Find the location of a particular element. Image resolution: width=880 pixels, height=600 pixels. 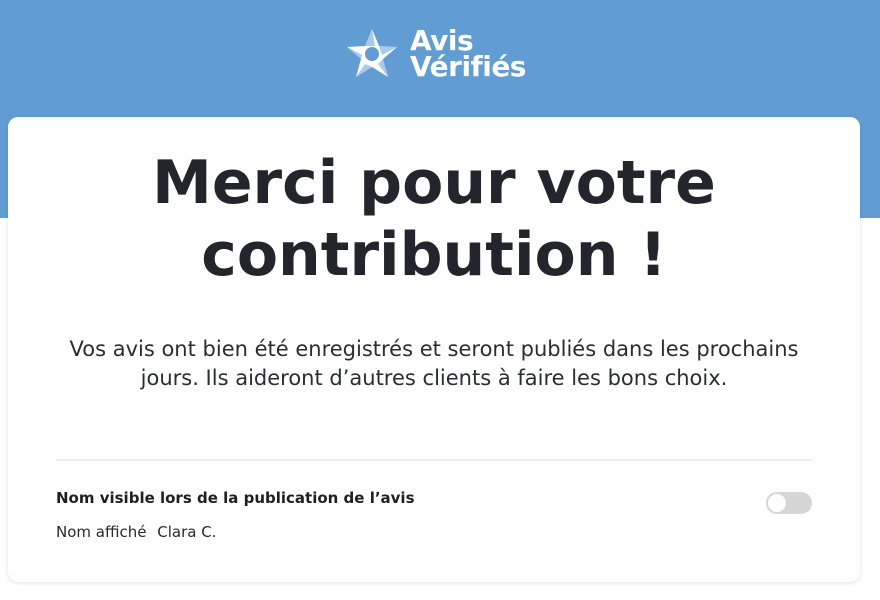

toggle-knob is located at coordinates (777, 503).